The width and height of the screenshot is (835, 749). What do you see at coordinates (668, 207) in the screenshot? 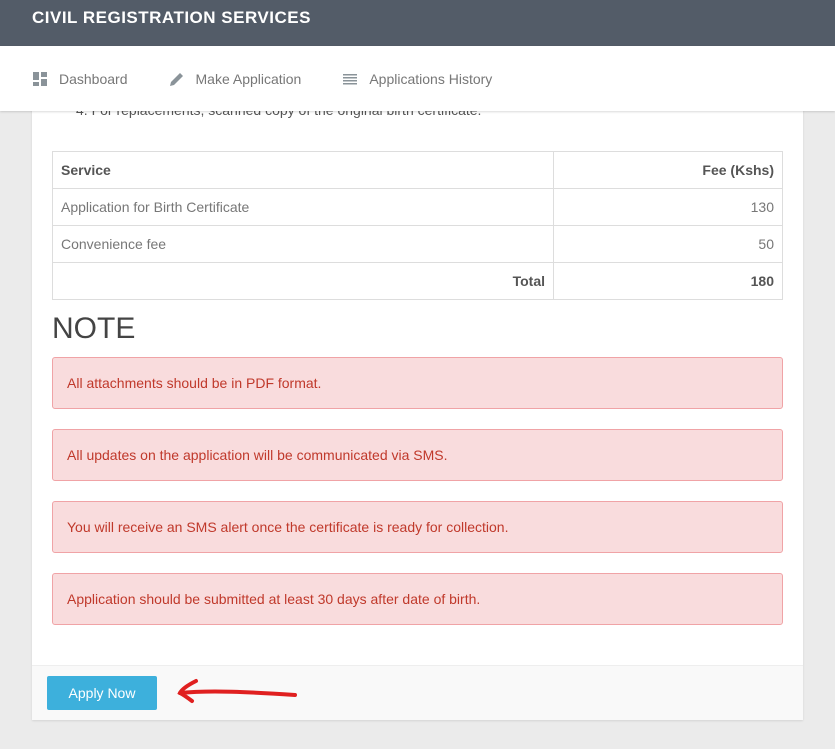
I see `service-fee: 130` at bounding box center [668, 207].